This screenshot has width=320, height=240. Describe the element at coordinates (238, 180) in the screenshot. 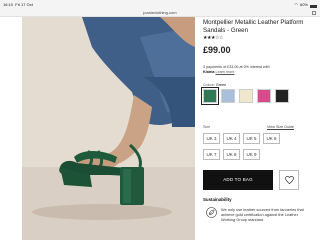

I see `add-to-bag-button: ADD TO BAG` at that location.